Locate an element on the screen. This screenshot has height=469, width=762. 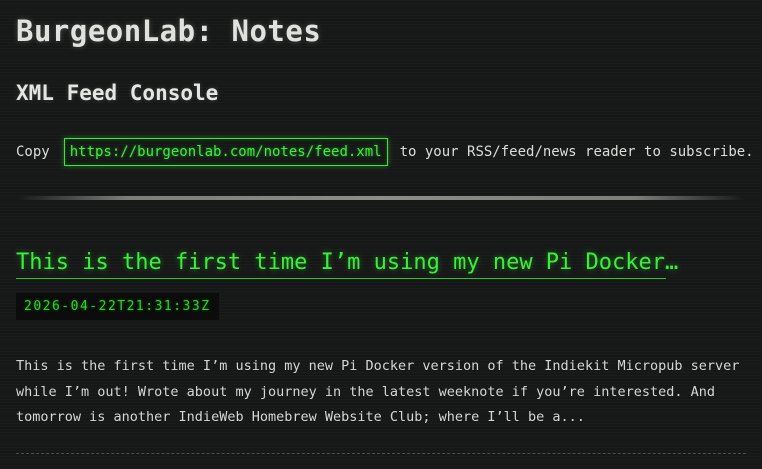
copy-prefix: Copy is located at coordinates (33, 152).